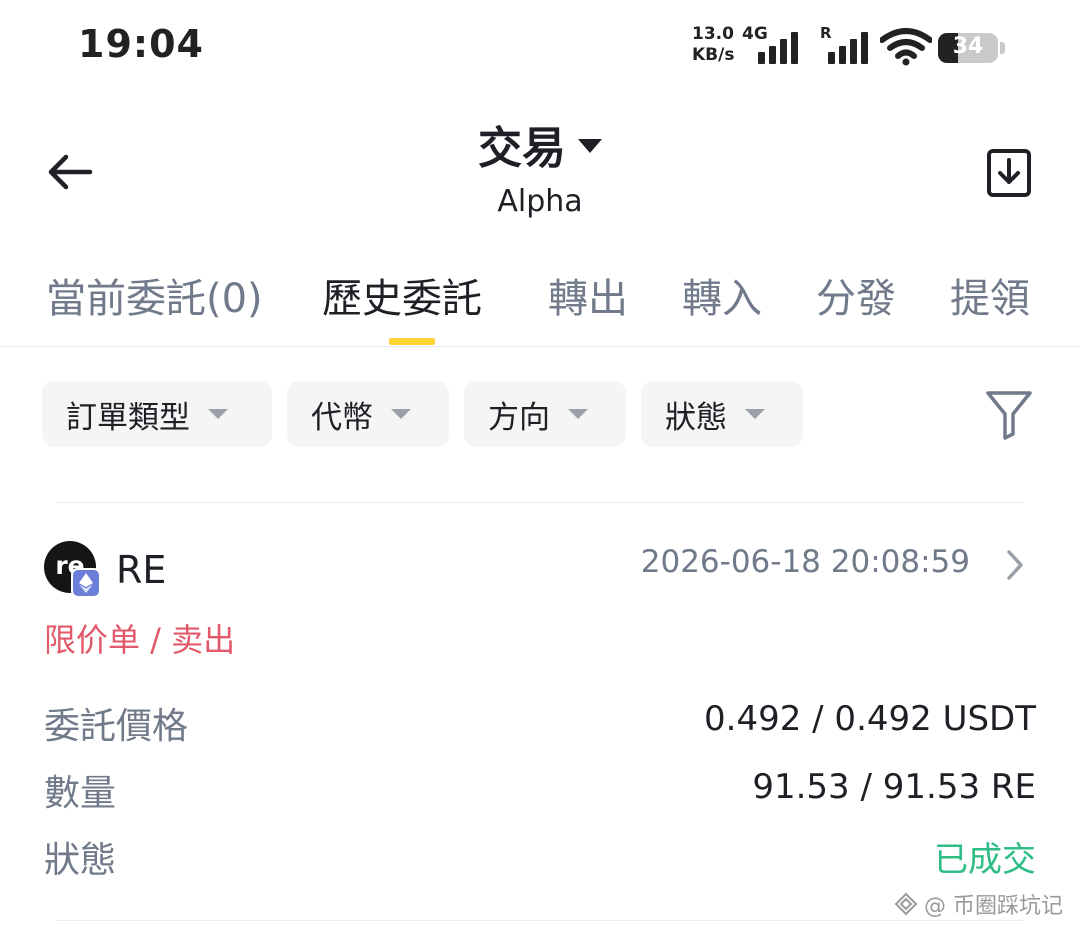  Describe the element at coordinates (540, 201) in the screenshot. I see `page-subtitle: Alpha` at that location.